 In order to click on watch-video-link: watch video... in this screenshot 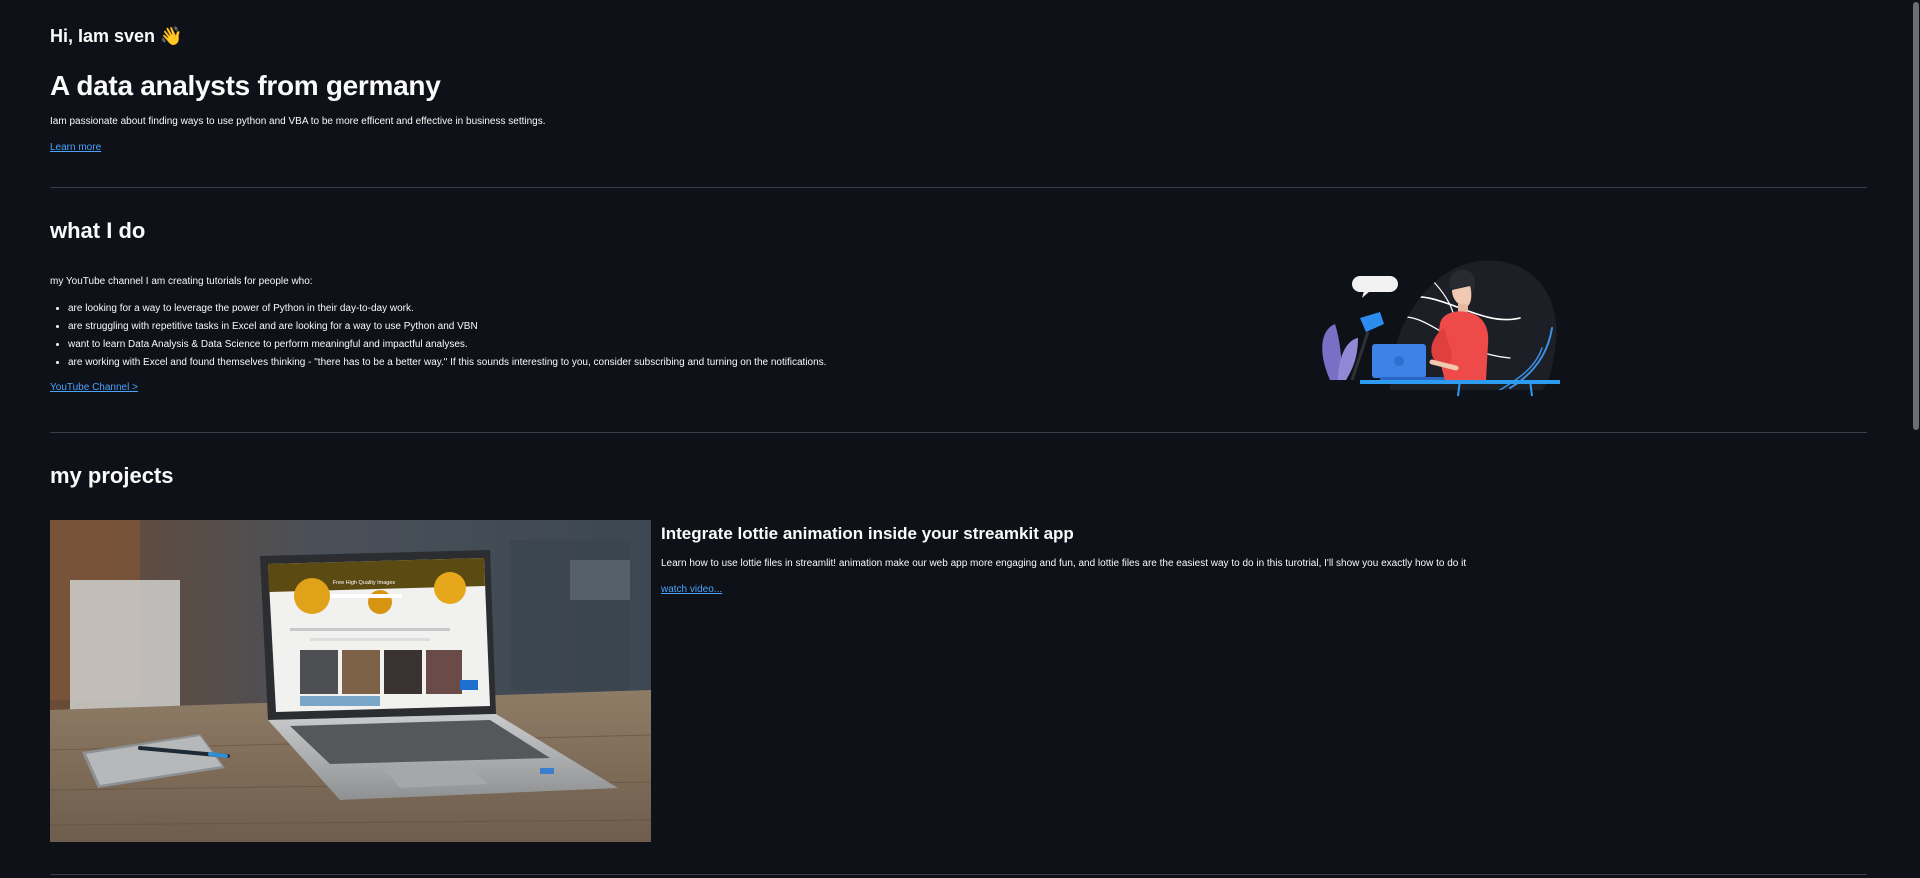, I will do `click(691, 589)`.